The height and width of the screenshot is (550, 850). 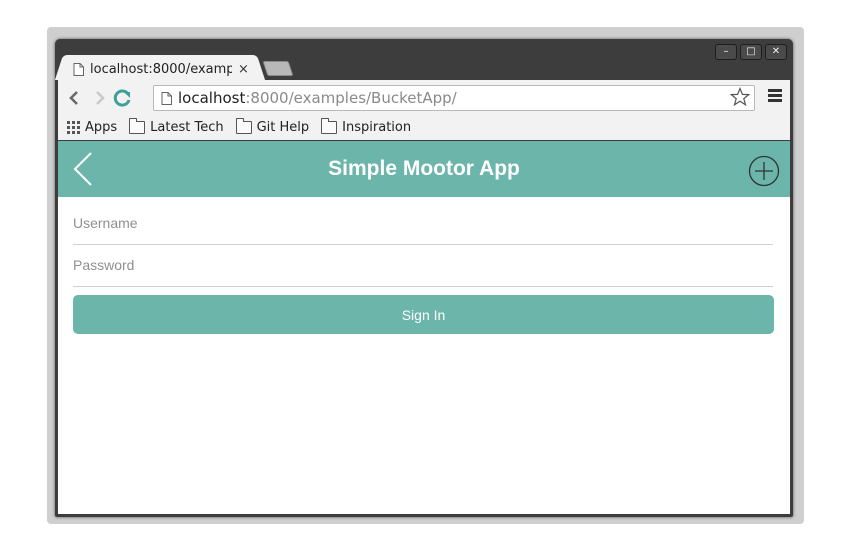 I want to click on password-field-wrapper, so click(x=423, y=265).